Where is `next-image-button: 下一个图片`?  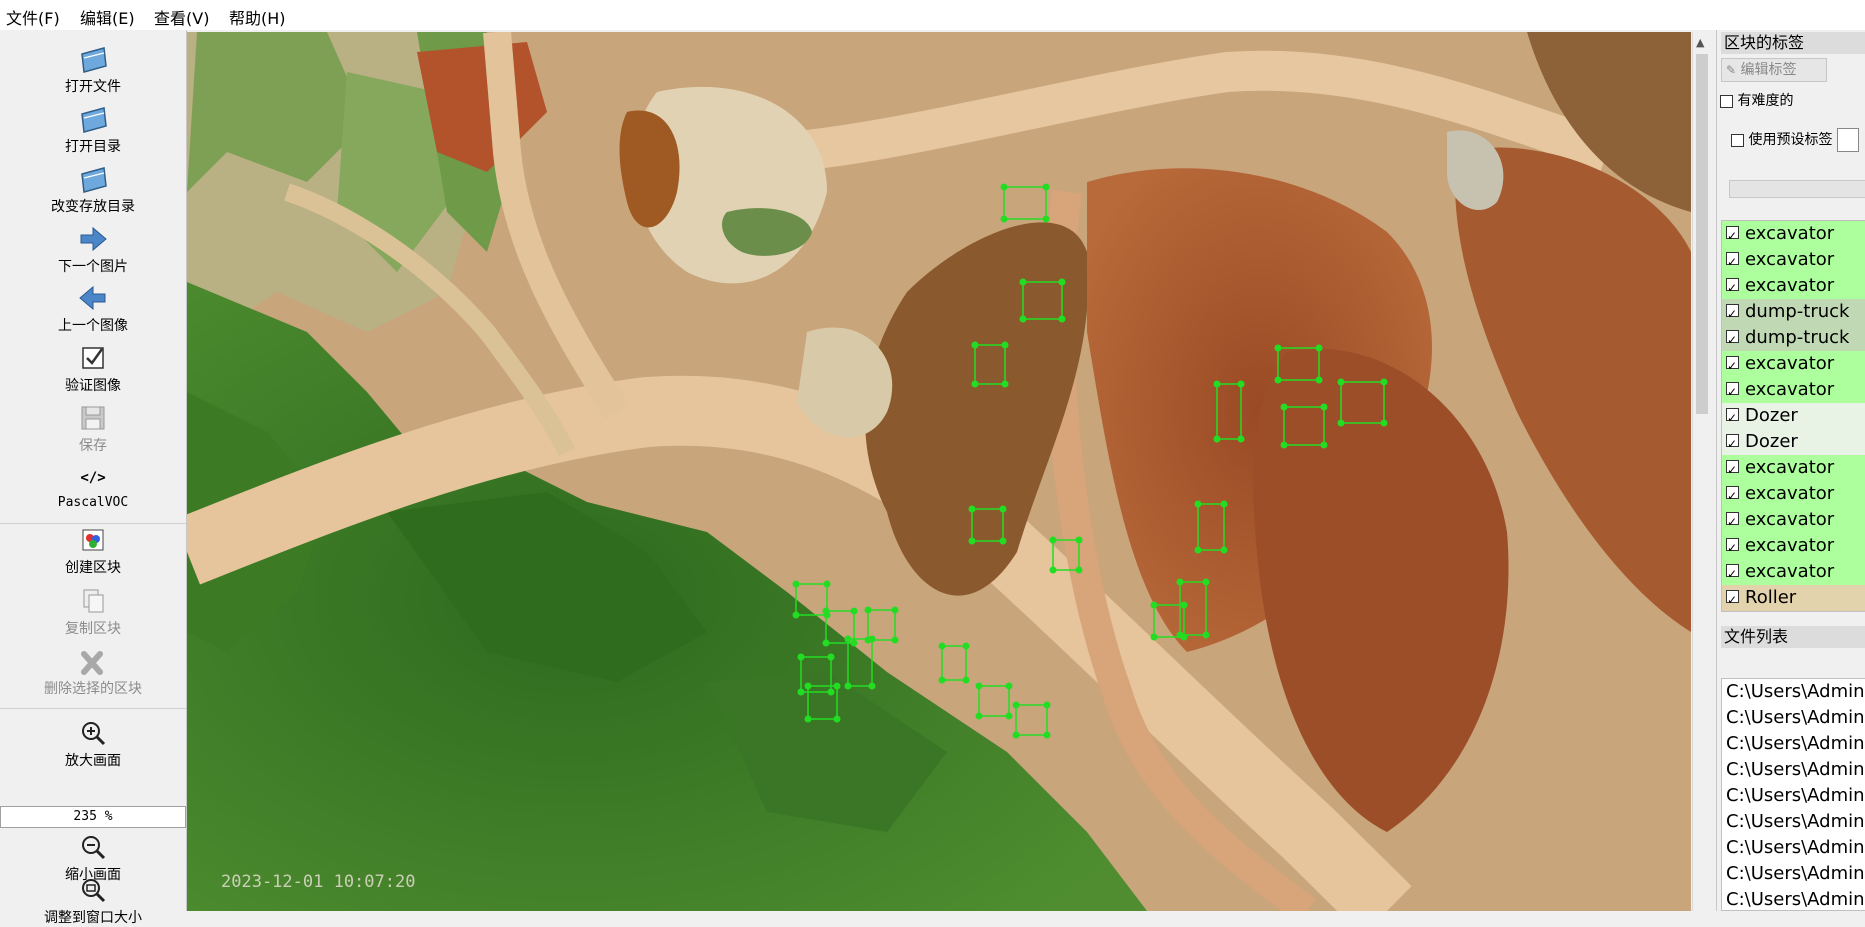 next-image-button: 下一个图片 is located at coordinates (93, 250).